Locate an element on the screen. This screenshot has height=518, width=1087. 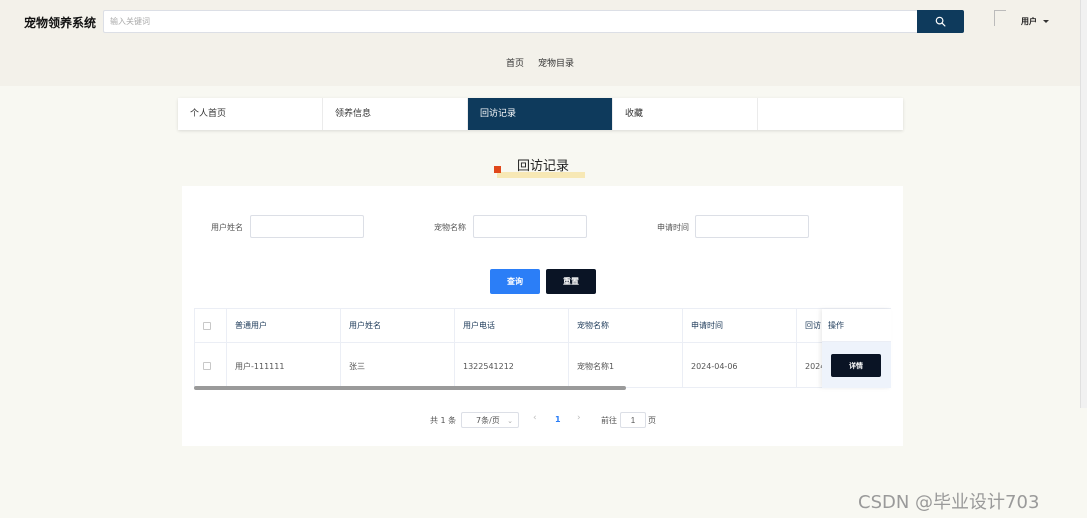
table-cell: 2024-04-06 is located at coordinates (740, 365).